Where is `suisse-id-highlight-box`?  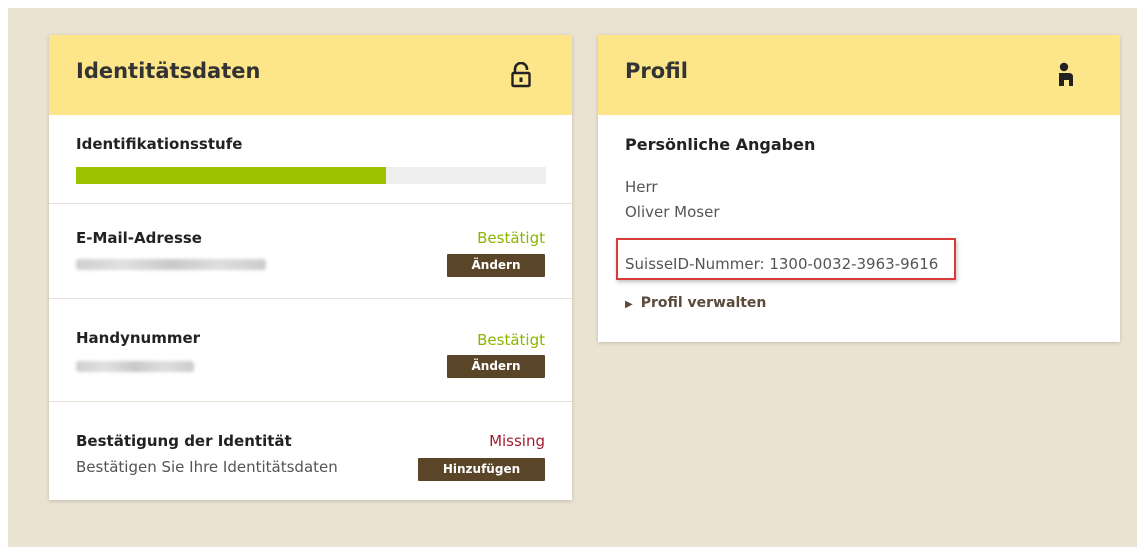
suisse-id-highlight-box is located at coordinates (786, 259).